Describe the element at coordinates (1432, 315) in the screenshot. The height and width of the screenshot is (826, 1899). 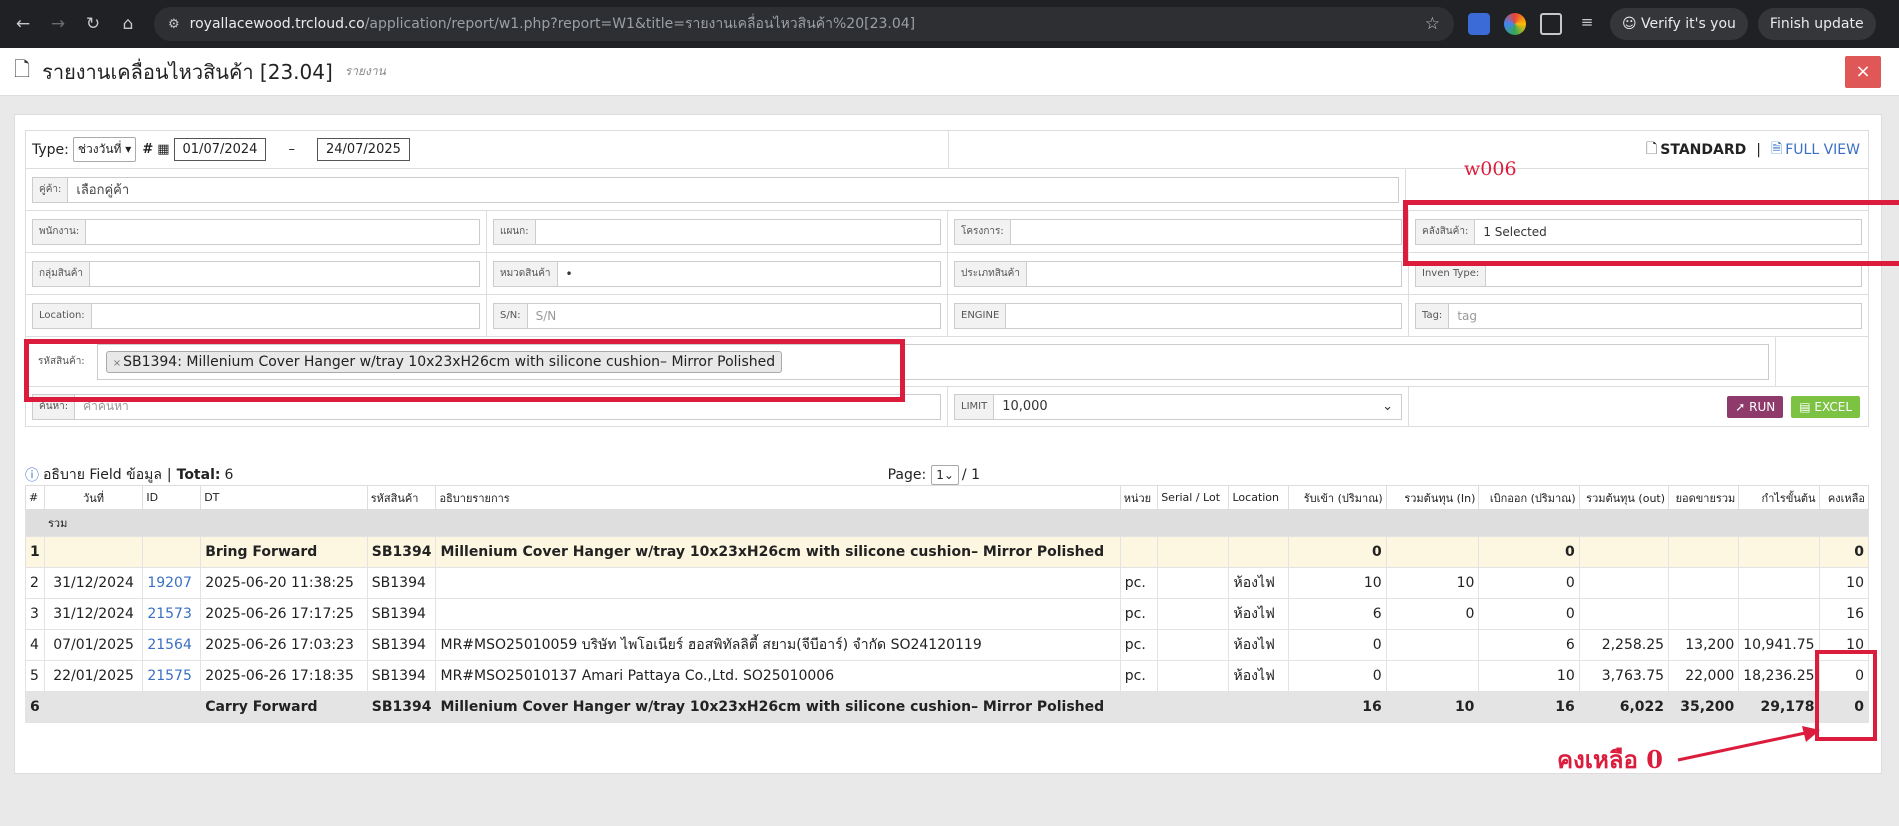
I see `tag-label: Tag:` at that location.